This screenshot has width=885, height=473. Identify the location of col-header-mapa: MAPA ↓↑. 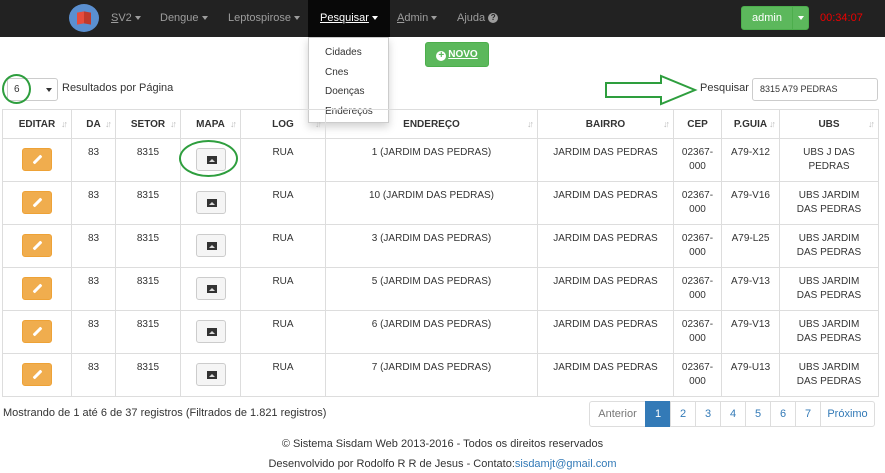
(210, 124).